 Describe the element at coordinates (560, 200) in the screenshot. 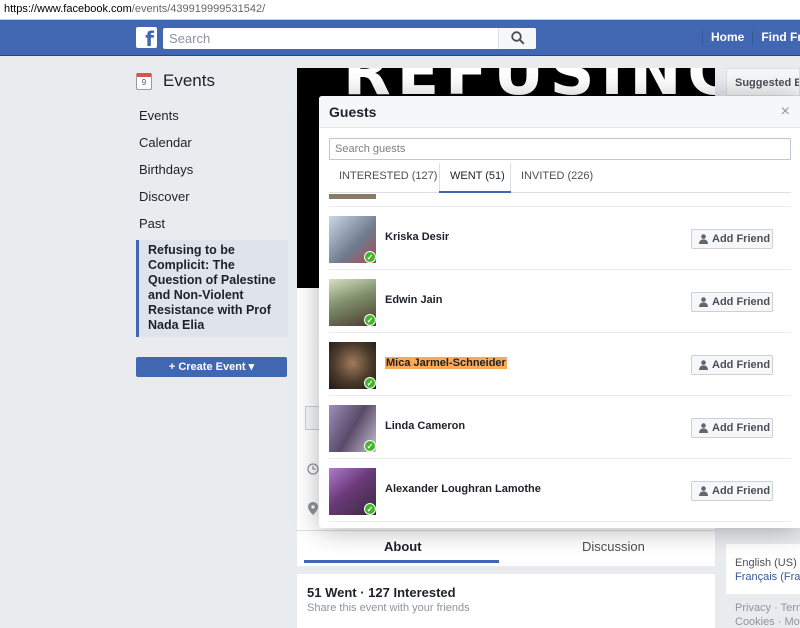

I see `guest-row` at that location.